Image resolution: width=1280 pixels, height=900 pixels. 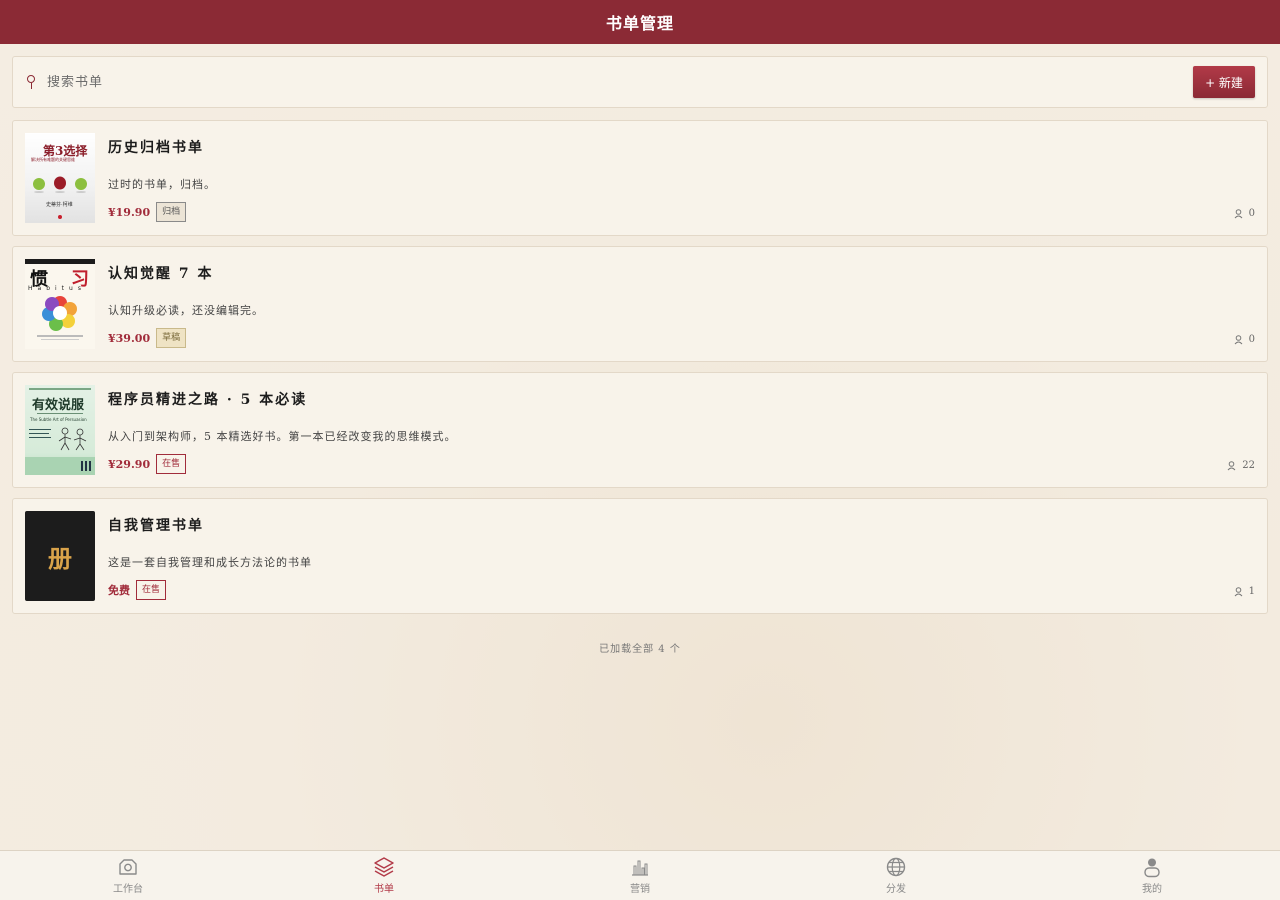 I want to click on list-title: 自我管理书单, so click(x=156, y=526).